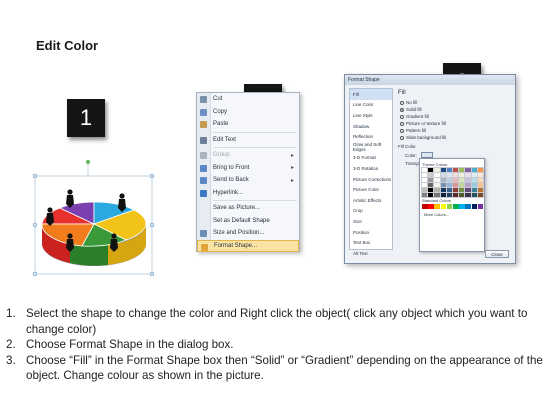  I want to click on category-glow: Glow and Soft Edges, so click(371, 147).